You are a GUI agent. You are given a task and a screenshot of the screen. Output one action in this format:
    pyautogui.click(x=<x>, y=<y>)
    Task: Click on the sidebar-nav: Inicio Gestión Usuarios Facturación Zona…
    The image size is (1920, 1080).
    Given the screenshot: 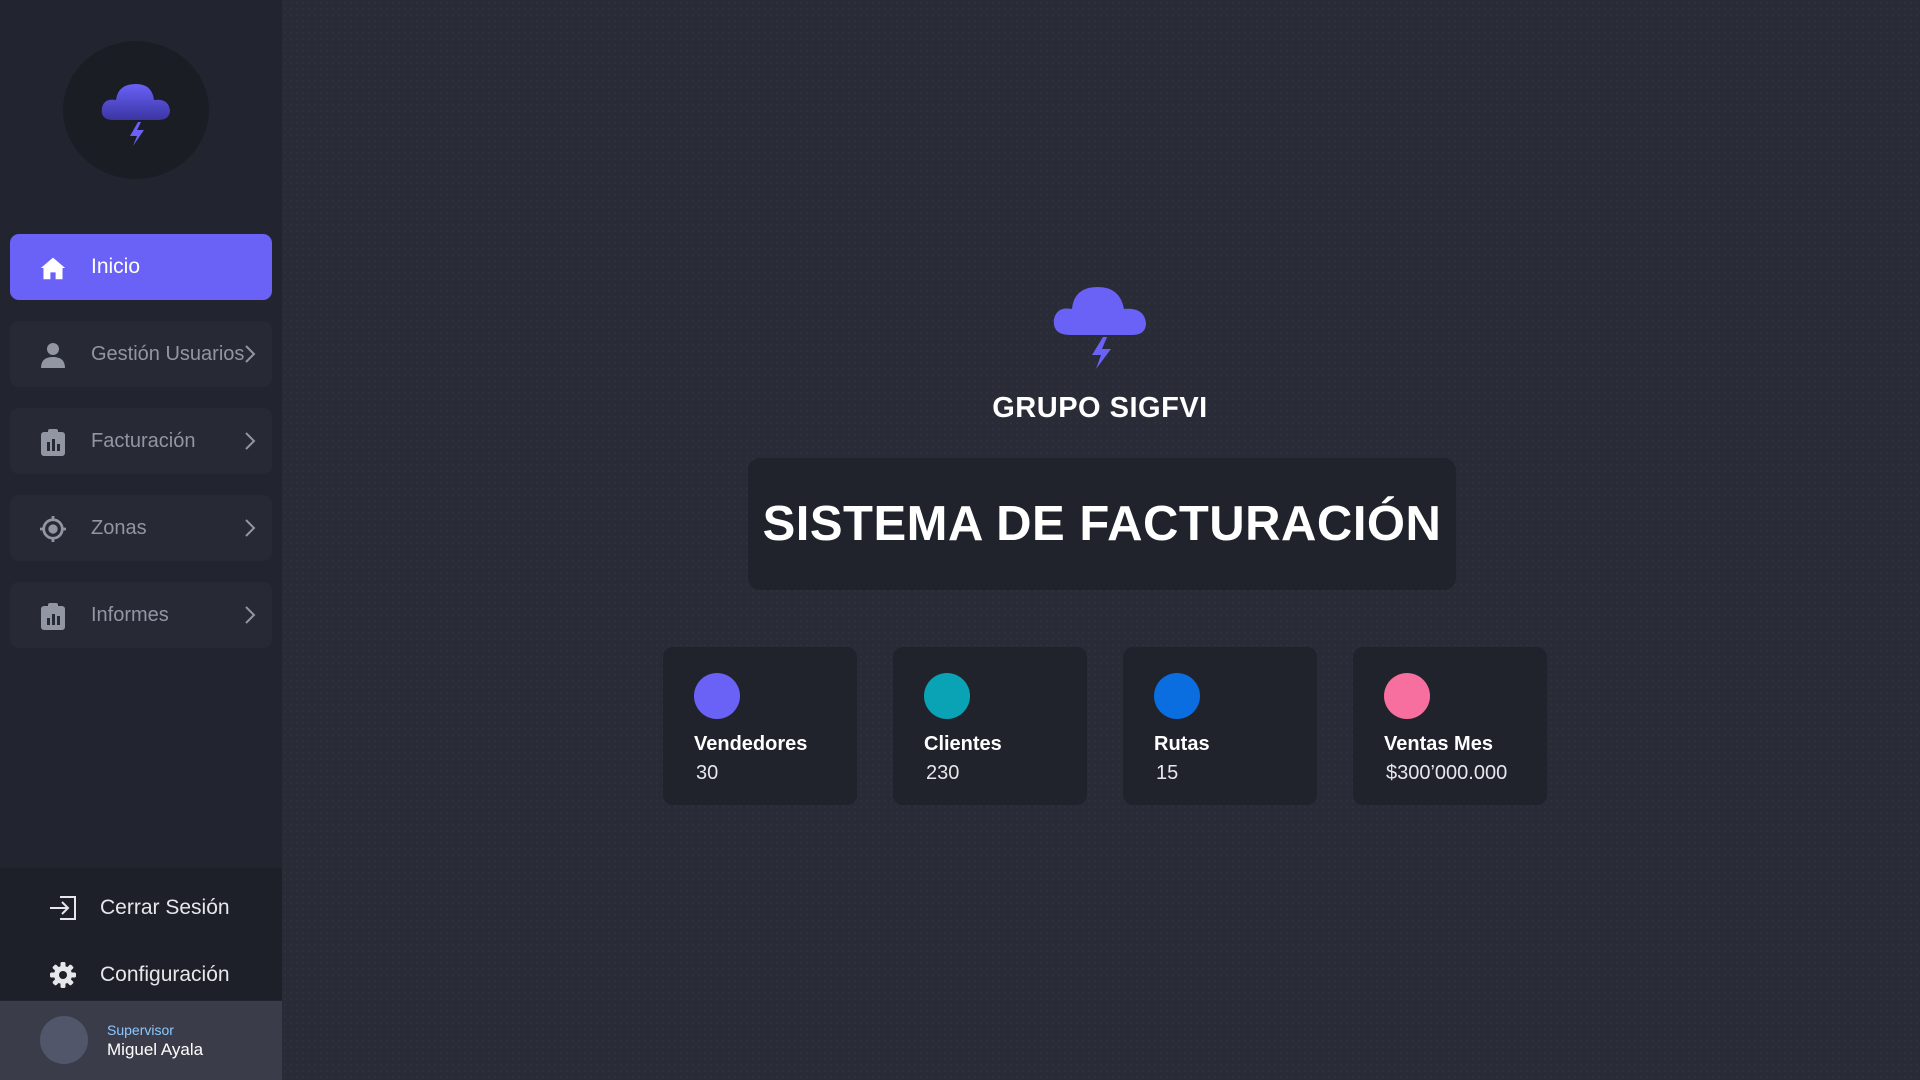 What is the action you would take?
    pyautogui.click(x=141, y=451)
    